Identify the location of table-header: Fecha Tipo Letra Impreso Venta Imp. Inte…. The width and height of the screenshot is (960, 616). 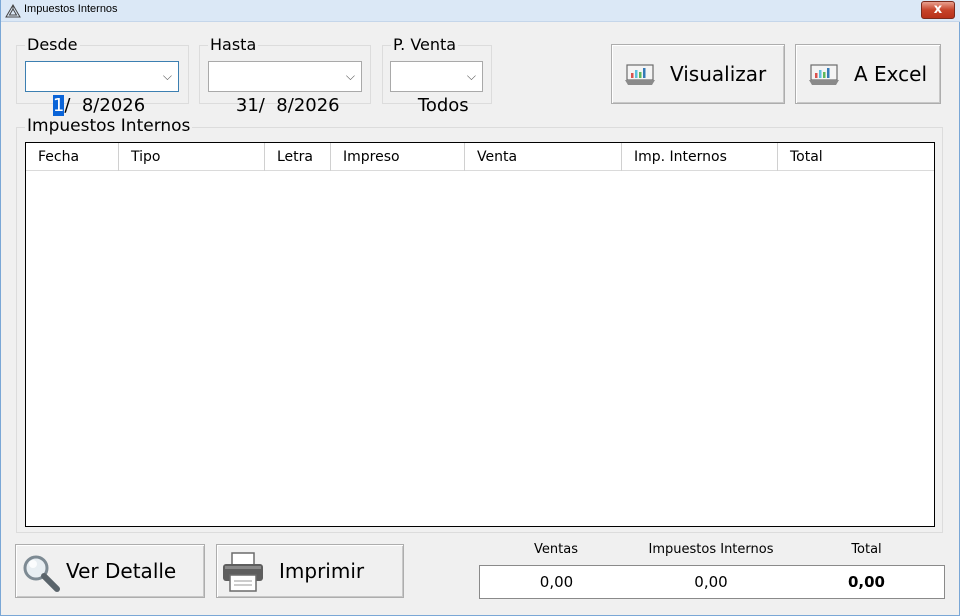
(480, 157).